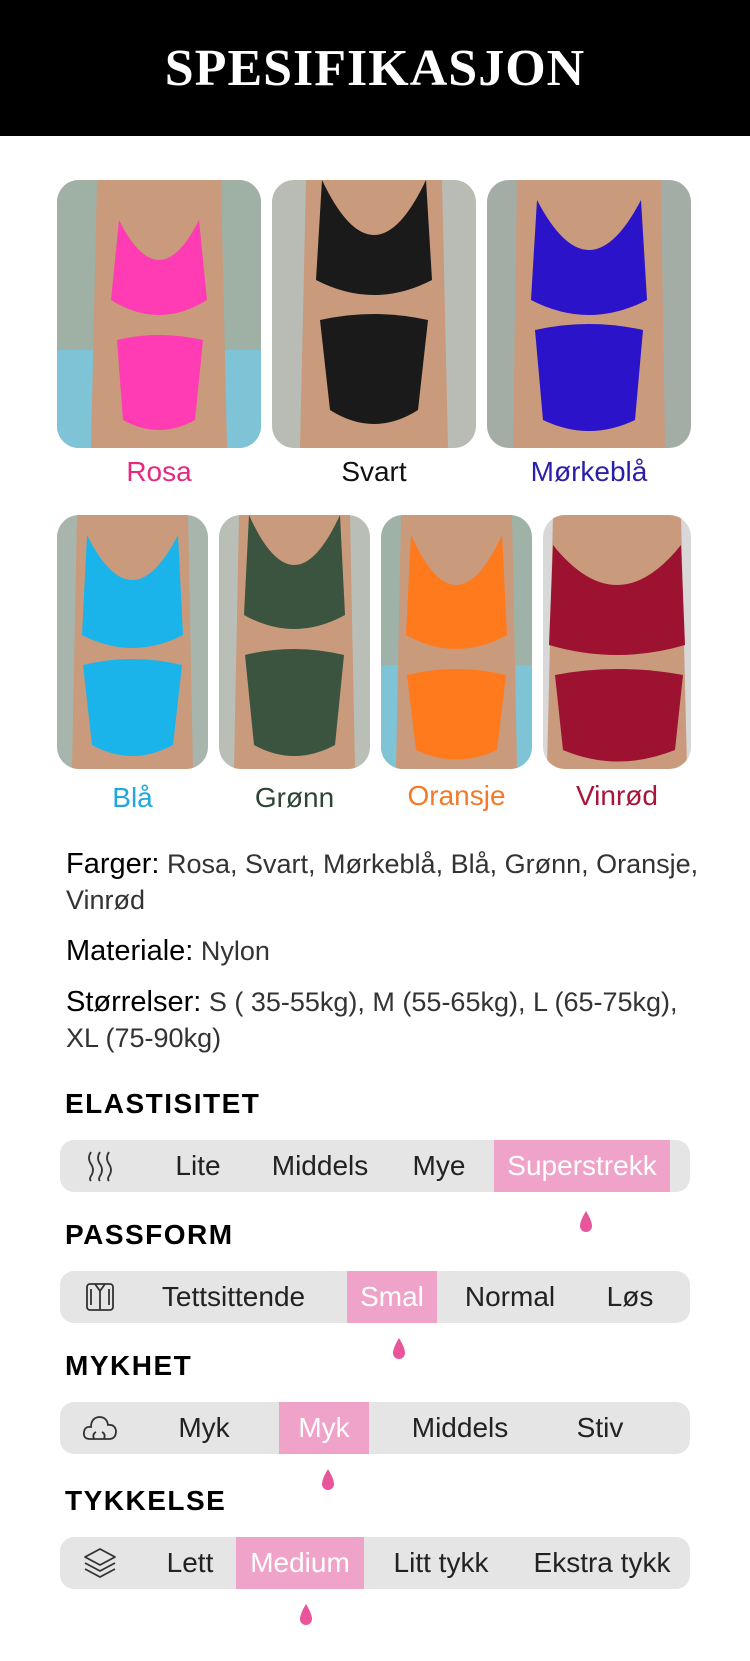 The width and height of the screenshot is (750, 1661). I want to click on swatch-photo-gronn, so click(294, 642).